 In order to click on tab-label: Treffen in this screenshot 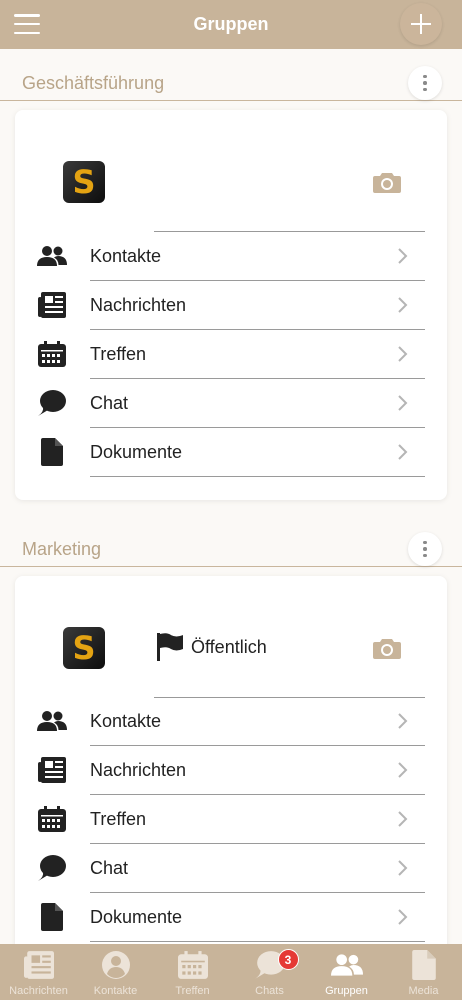, I will do `click(192, 991)`.